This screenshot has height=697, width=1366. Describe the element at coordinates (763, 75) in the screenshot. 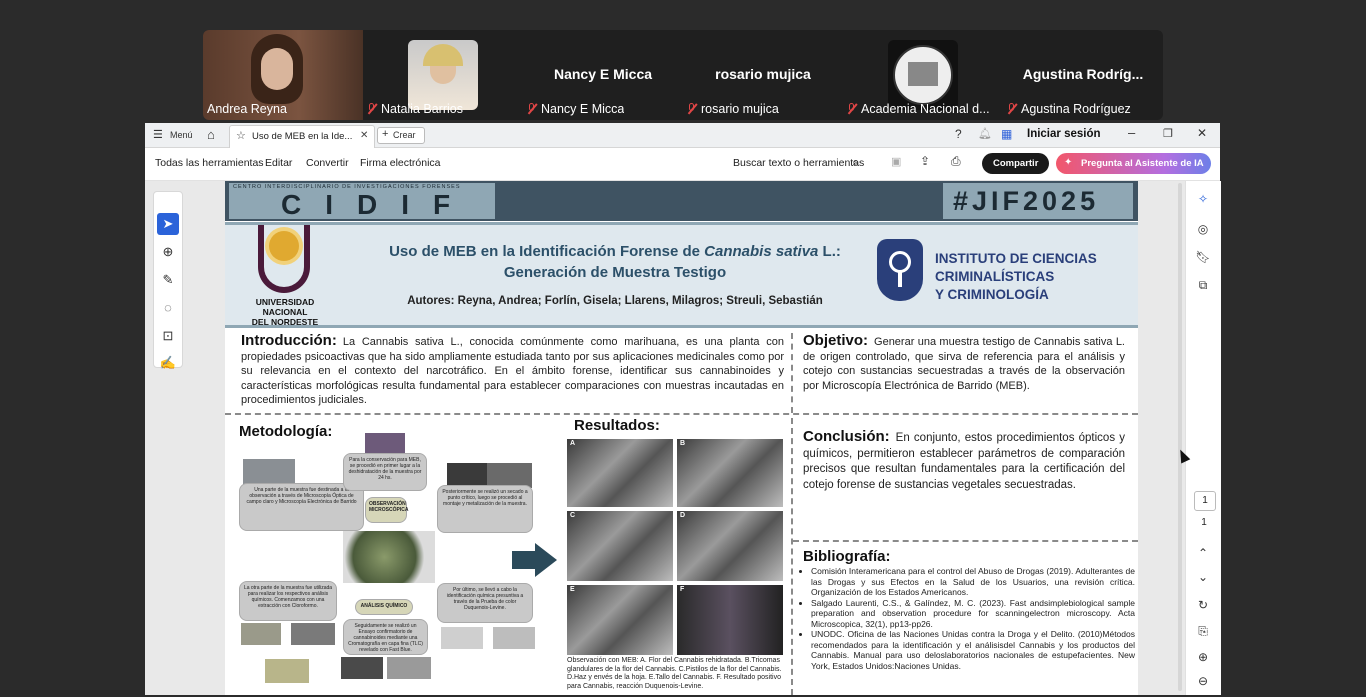

I see `participant-tile-rosario: rosario mujica rosario mujica` at that location.